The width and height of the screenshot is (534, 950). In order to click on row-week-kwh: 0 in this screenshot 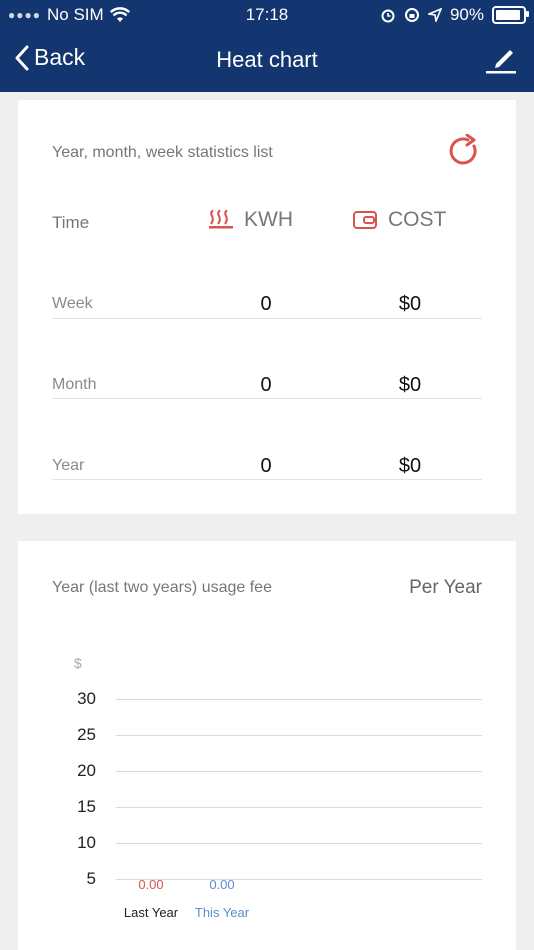, I will do `click(266, 304)`.